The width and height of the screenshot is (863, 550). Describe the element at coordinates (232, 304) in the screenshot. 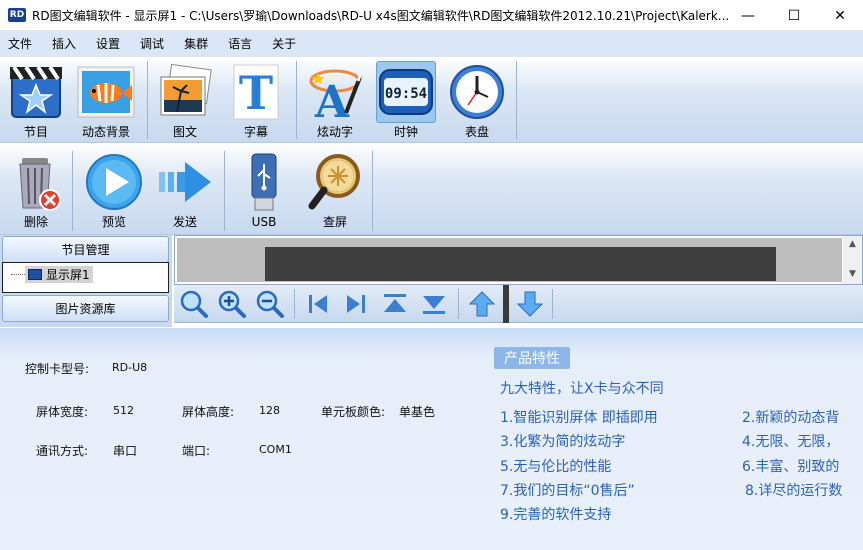

I see `zoom-in-icon` at that location.